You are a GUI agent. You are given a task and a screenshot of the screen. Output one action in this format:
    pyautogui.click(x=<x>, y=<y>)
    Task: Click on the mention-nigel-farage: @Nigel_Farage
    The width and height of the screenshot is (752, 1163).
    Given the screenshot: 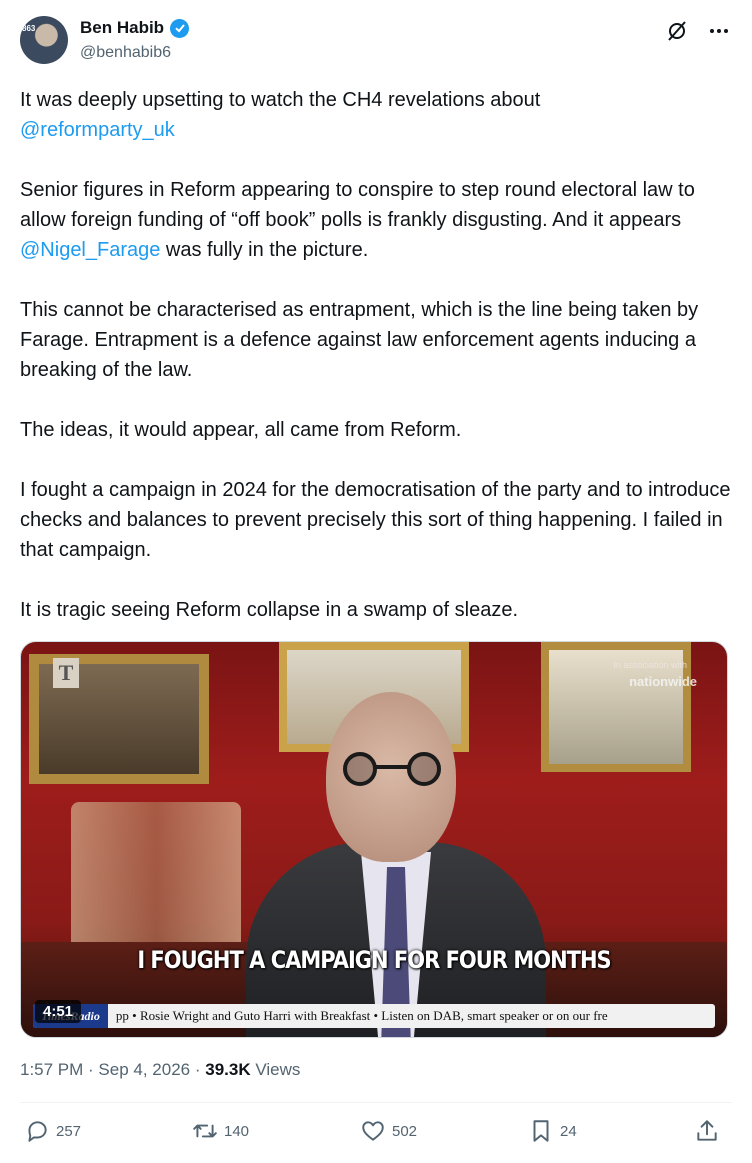 What is the action you would take?
    pyautogui.click(x=90, y=250)
    